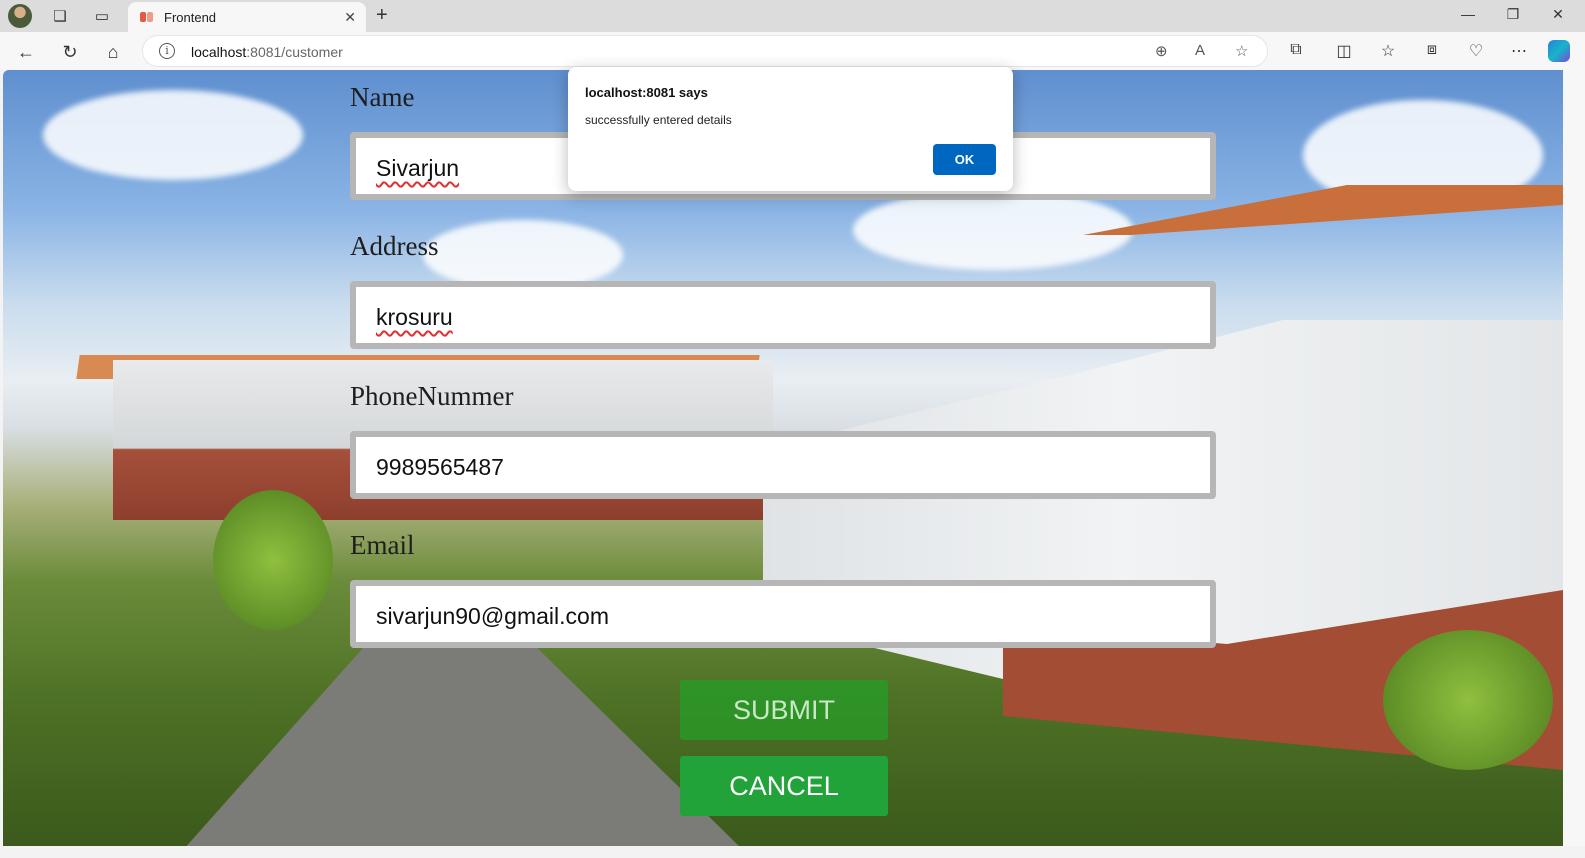 The image size is (1585, 858). What do you see at coordinates (964, 159) in the screenshot?
I see `ok-button: OK` at bounding box center [964, 159].